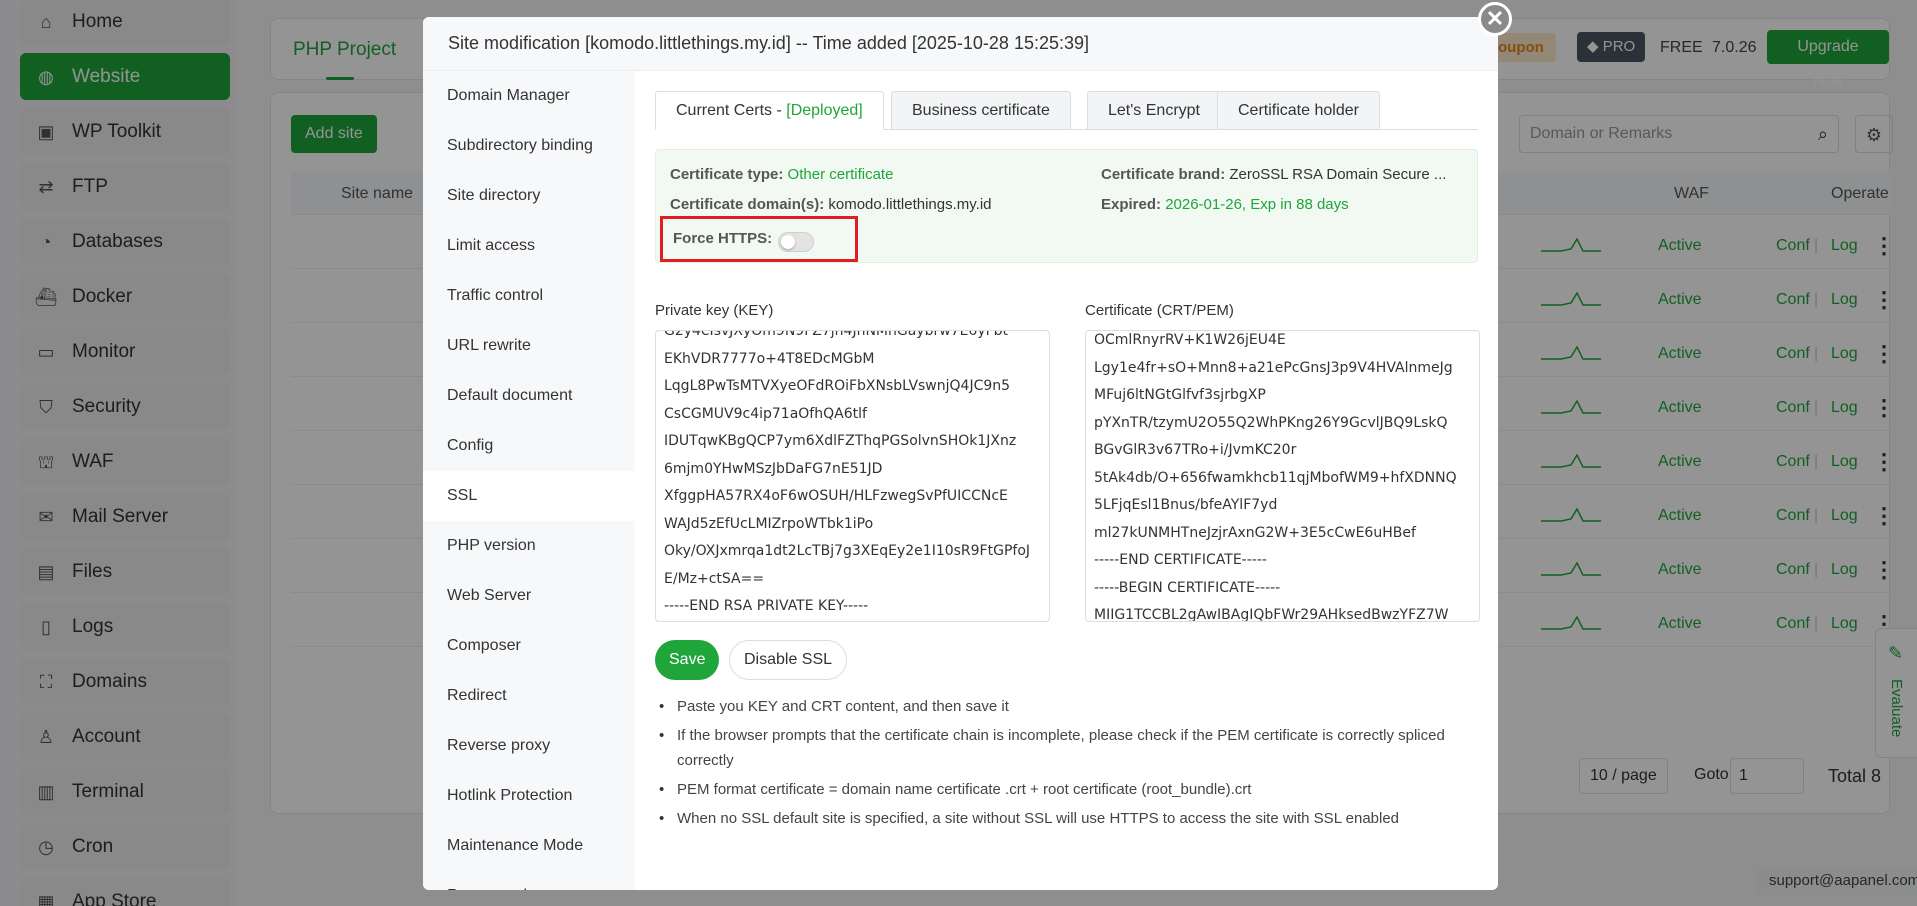  What do you see at coordinates (529, 96) in the screenshot?
I see `modal-nav-domain-manager: Domain Manager` at bounding box center [529, 96].